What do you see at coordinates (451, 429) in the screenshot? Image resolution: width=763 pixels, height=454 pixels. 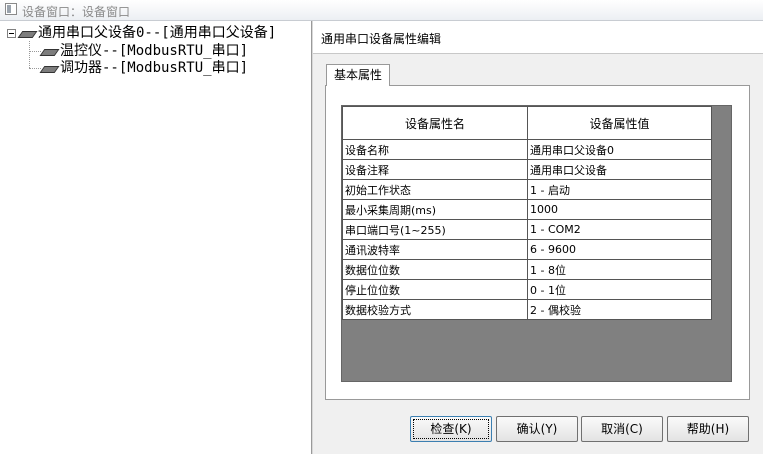 I see `check-button: 检查(K)` at bounding box center [451, 429].